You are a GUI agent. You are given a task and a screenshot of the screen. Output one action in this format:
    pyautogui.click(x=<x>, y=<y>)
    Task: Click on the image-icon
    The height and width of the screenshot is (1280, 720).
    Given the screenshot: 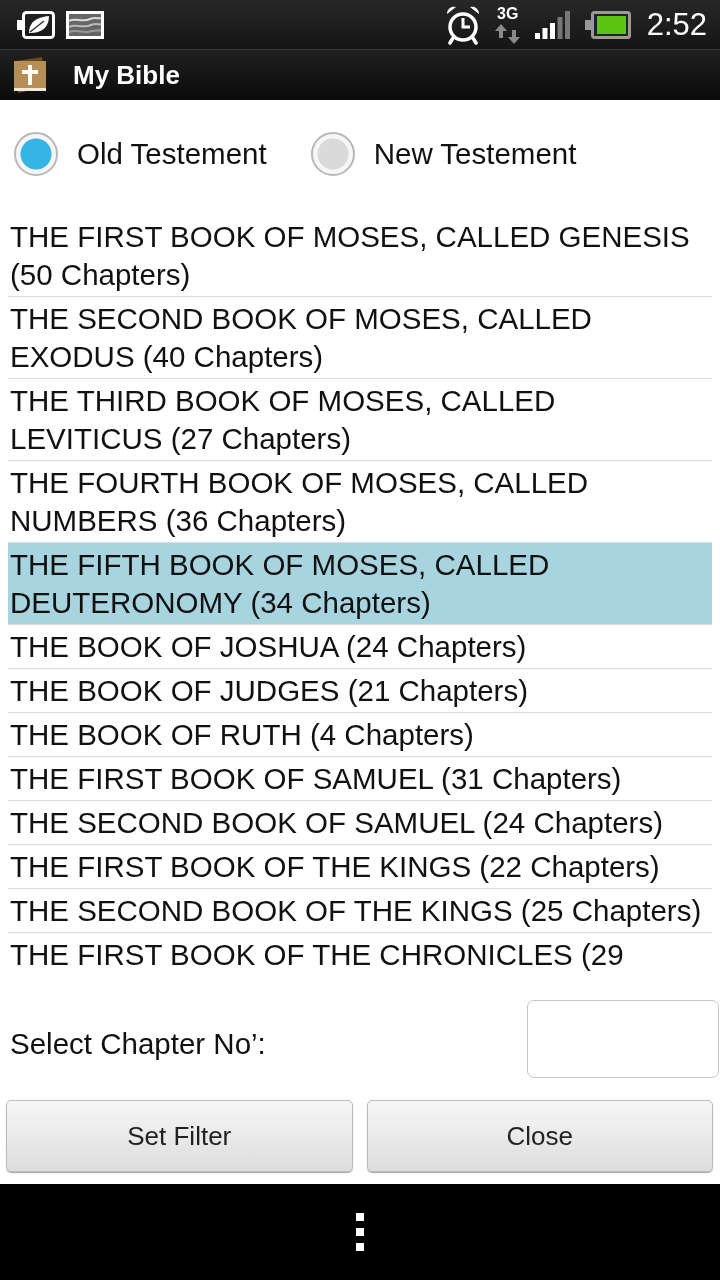 What is the action you would take?
    pyautogui.click(x=85, y=24)
    